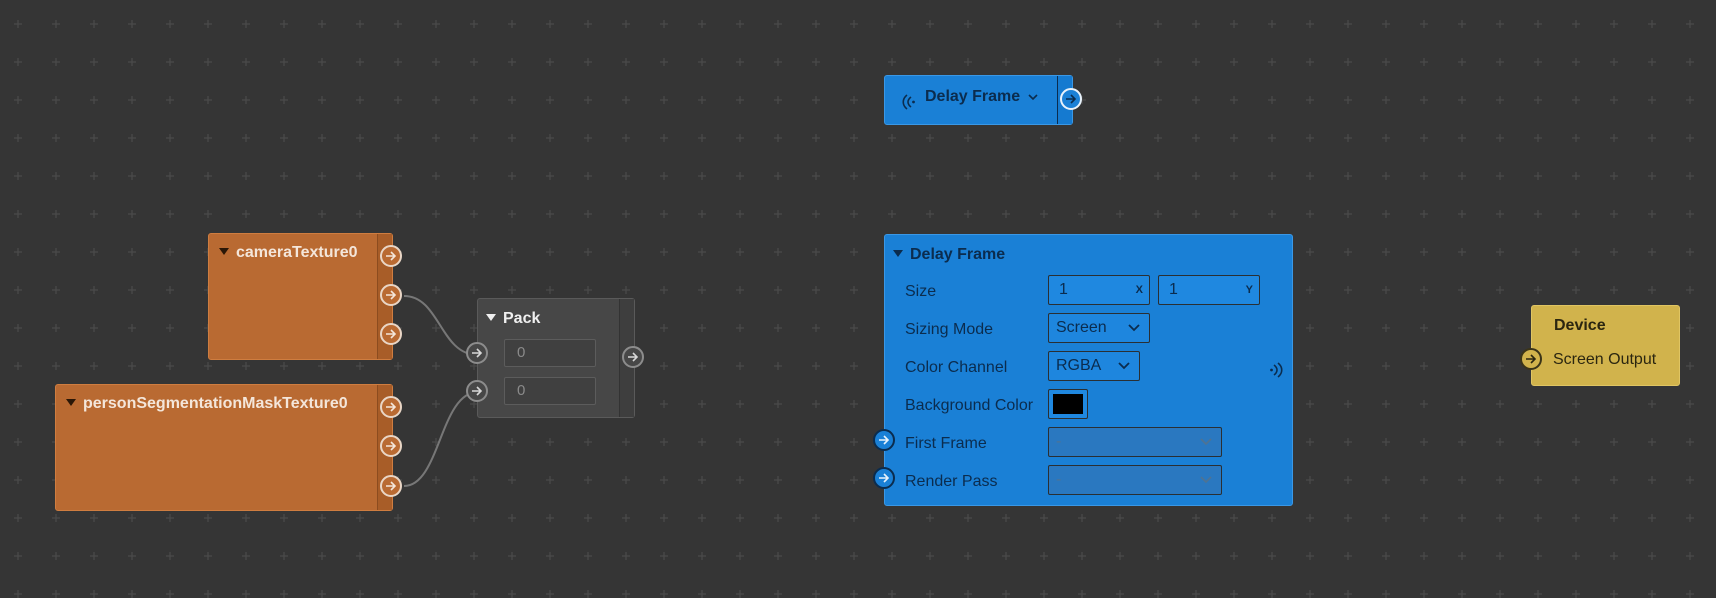 Image resolution: width=1716 pixels, height=598 pixels. I want to click on render-pass-select: -, so click(1135, 480).